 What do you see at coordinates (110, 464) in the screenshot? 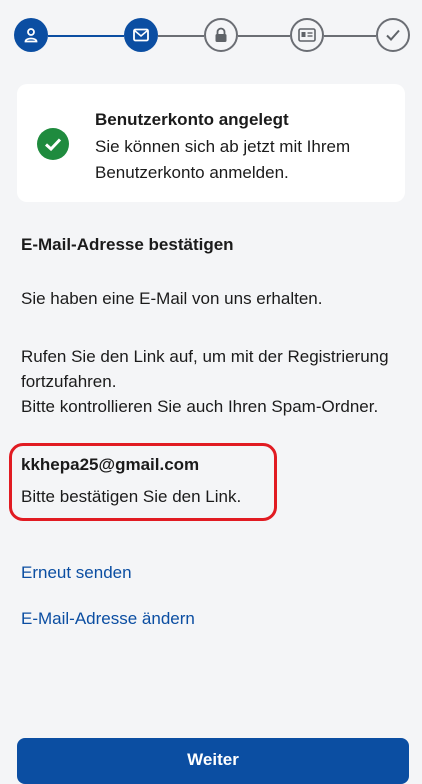
I see `email-address: kkhepa25@gmail.com` at bounding box center [110, 464].